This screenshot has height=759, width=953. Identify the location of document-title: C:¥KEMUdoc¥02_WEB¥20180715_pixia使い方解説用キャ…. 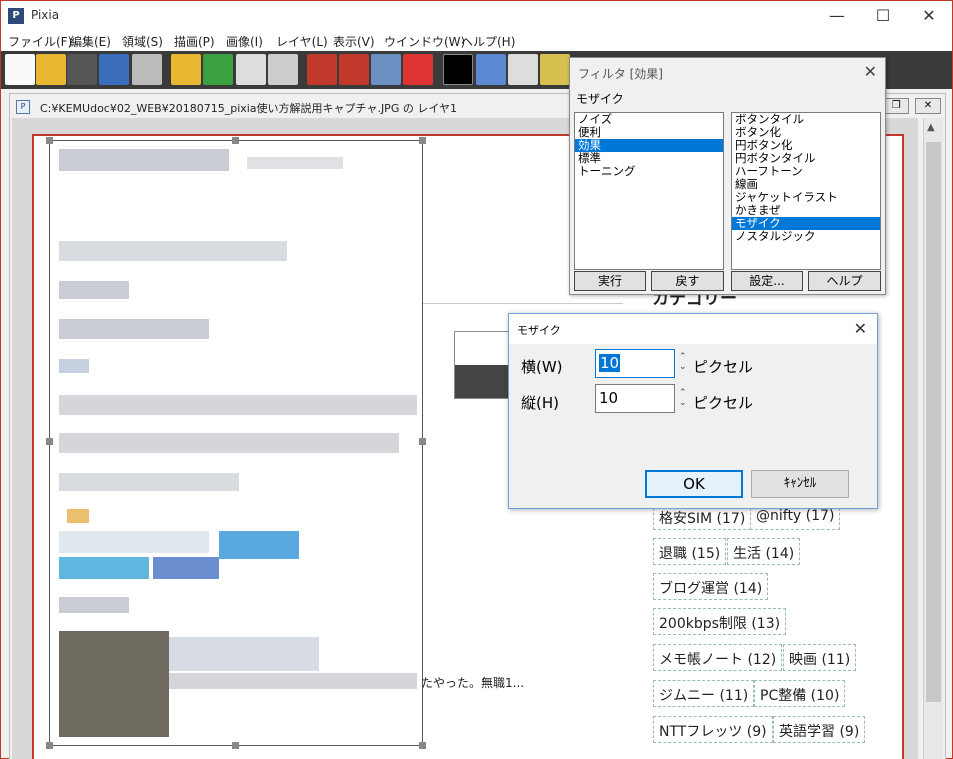
(249, 108).